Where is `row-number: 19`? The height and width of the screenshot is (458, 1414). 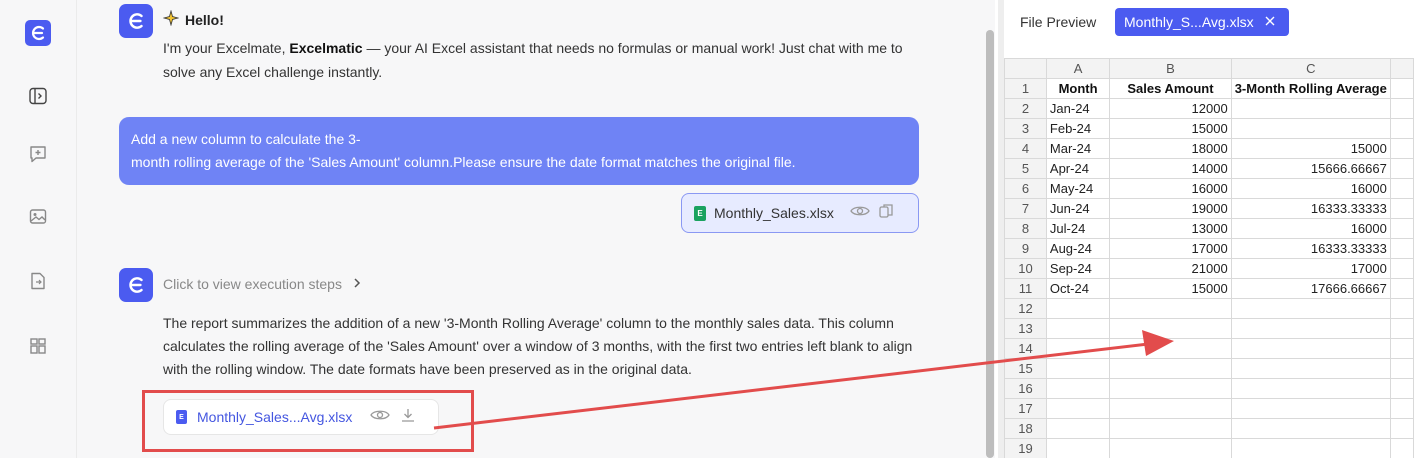
row-number: 19 is located at coordinates (1025, 448).